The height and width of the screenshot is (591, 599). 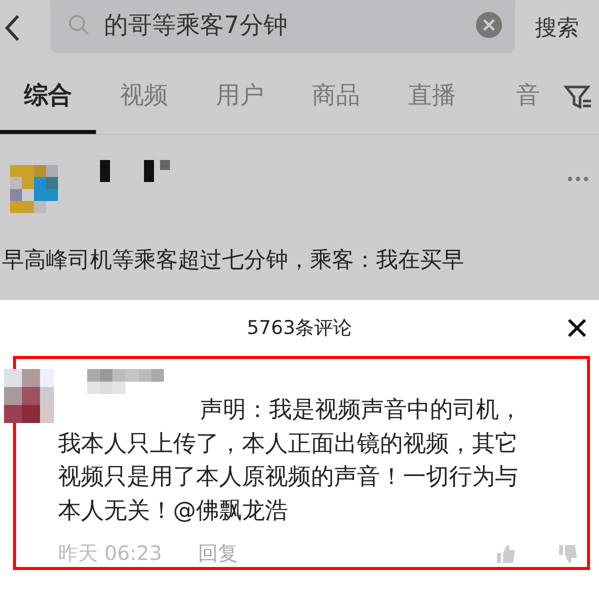 I want to click on sheet-title: 5763条评论, so click(x=299, y=328).